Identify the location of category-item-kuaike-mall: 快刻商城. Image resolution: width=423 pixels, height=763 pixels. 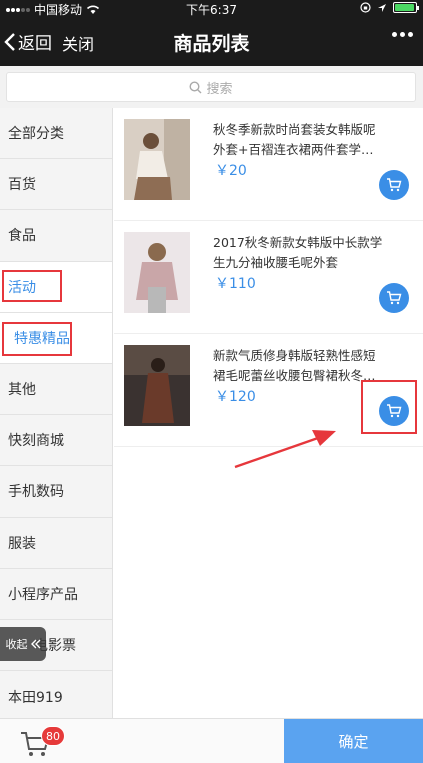
(56, 441).